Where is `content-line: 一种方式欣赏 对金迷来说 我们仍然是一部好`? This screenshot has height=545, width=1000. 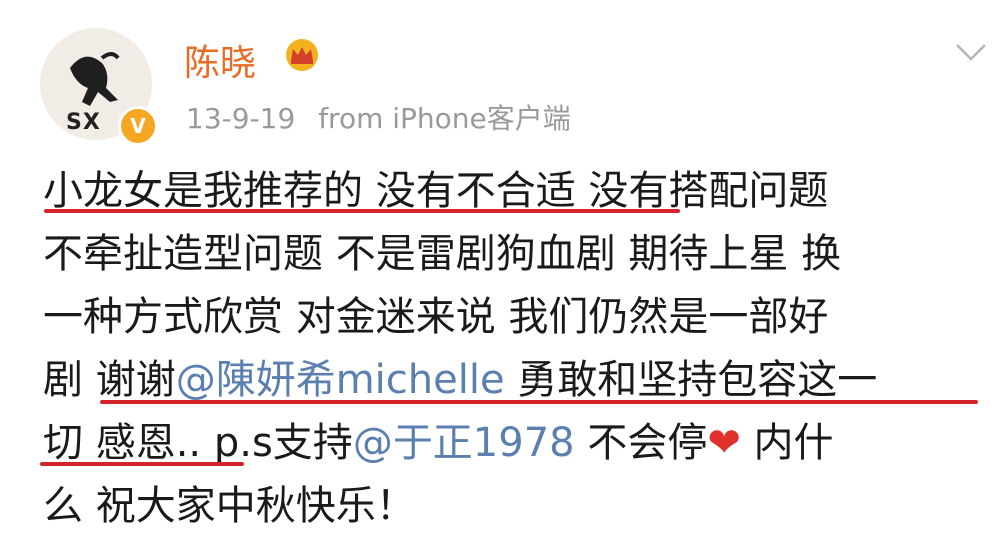
content-line: 一种方式欣赏 对金迷来说 我们仍然是一部好 is located at coordinates (518, 317).